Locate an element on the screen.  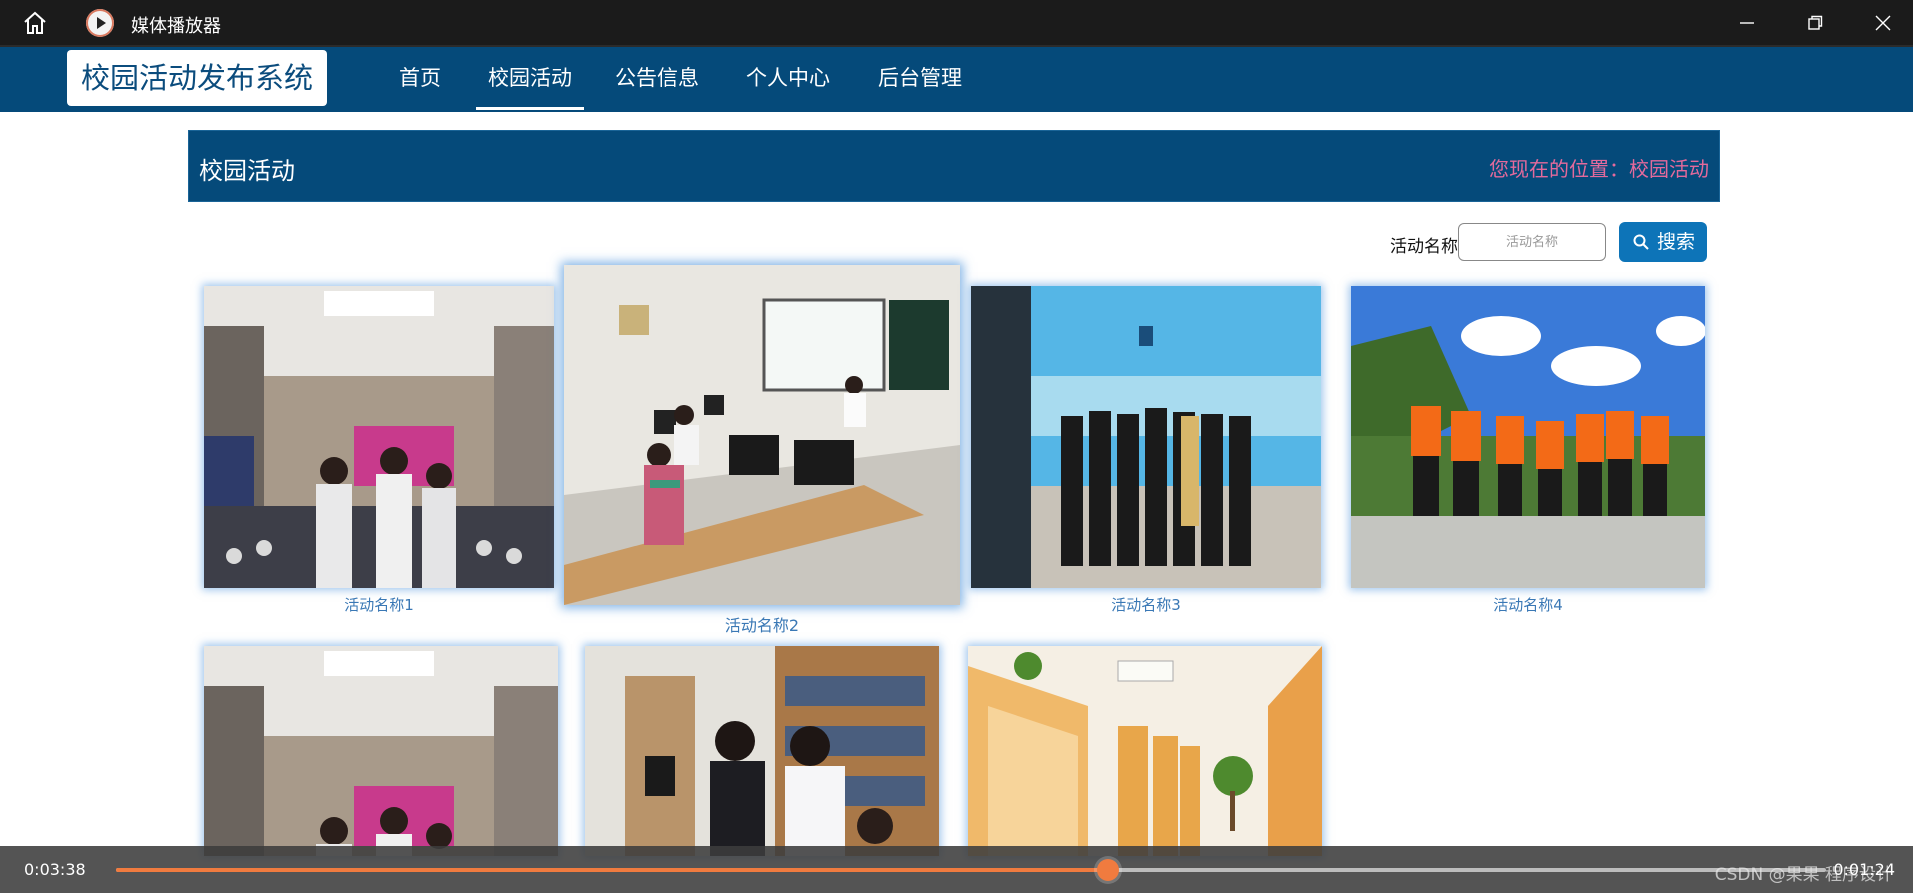
activity-card: 活动名称2 is located at coordinates (762, 451).